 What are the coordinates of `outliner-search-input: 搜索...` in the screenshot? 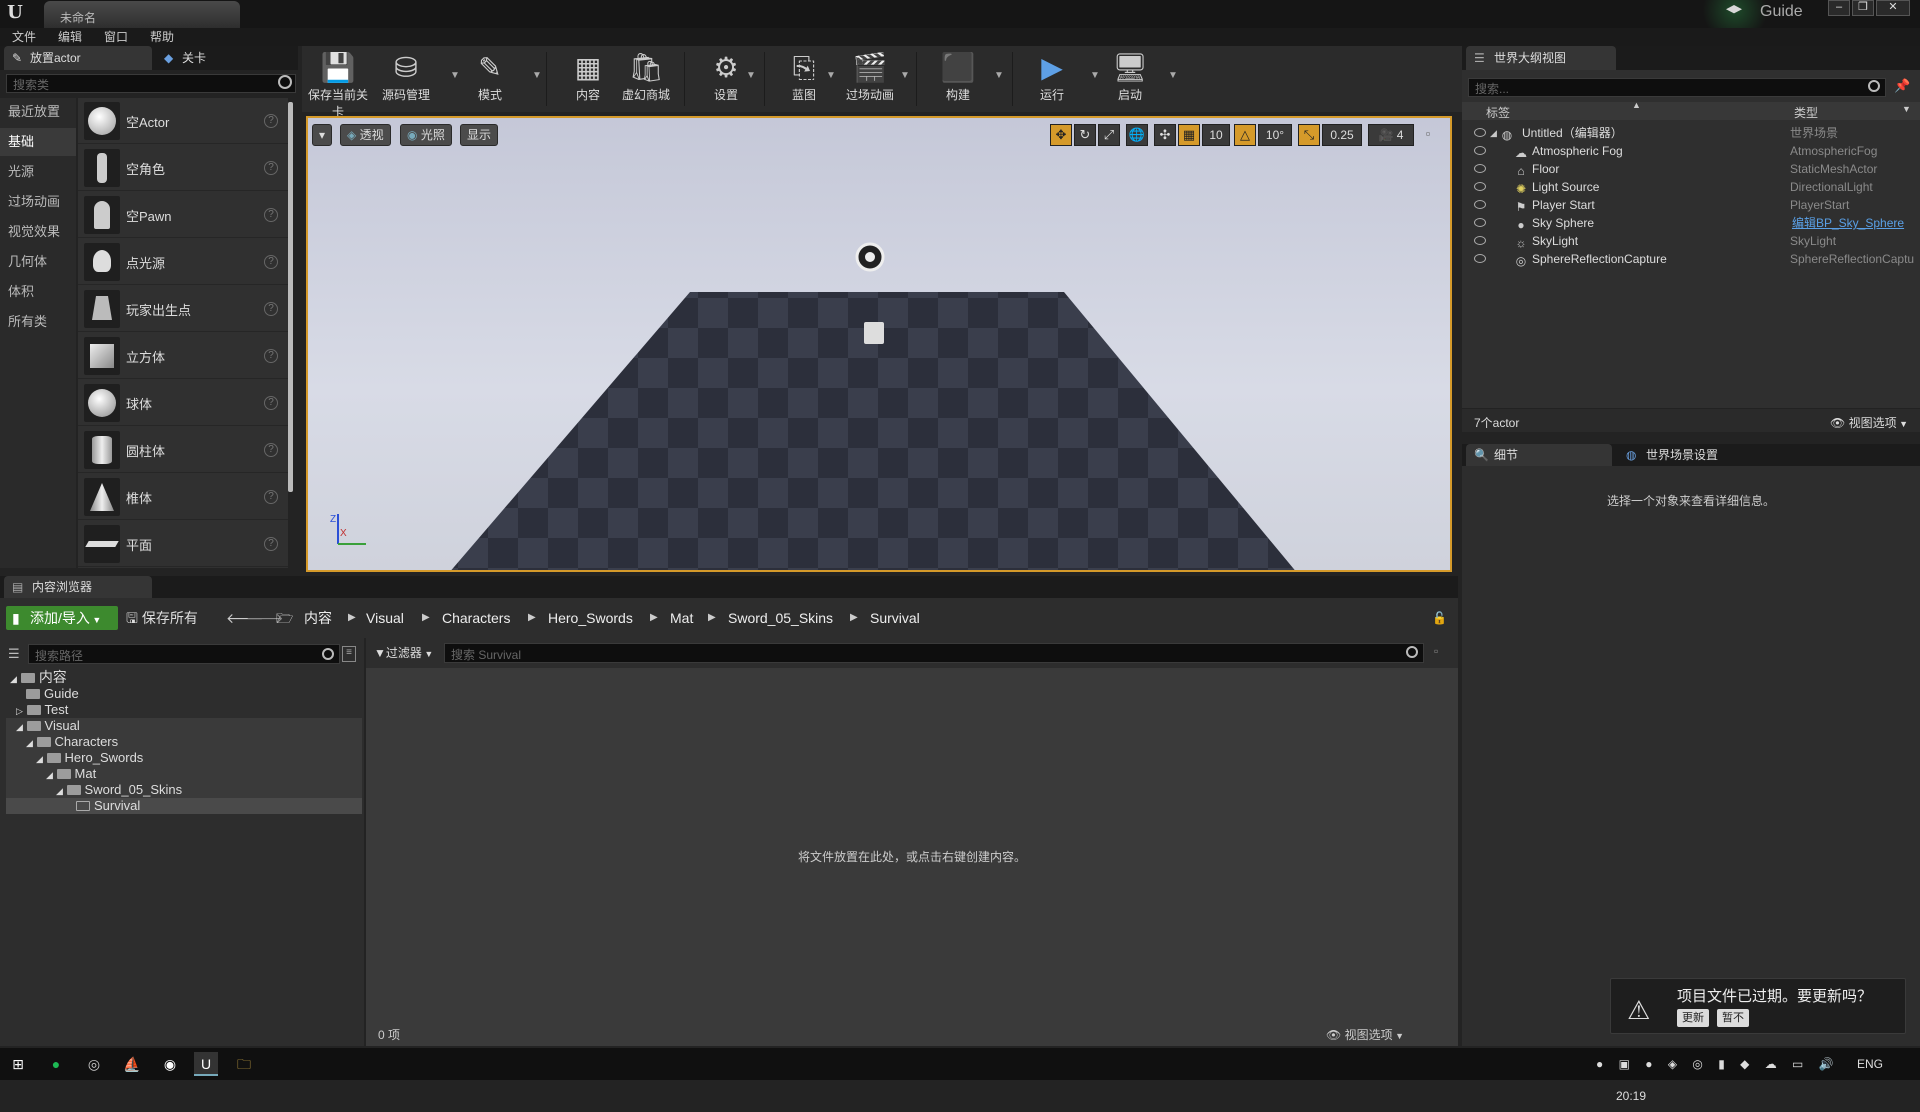 It's located at (1677, 87).